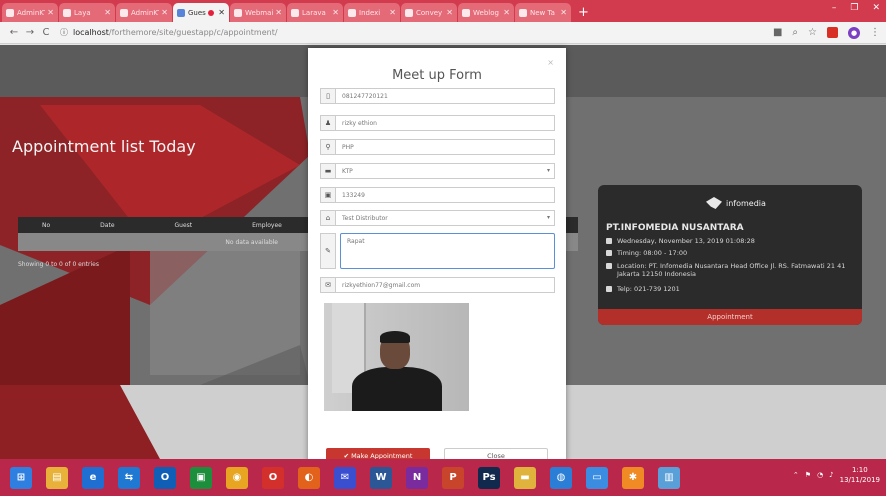 This screenshot has width=886, height=496. Describe the element at coordinates (453, 477) in the screenshot. I see `powerpoint-icon: P` at that location.